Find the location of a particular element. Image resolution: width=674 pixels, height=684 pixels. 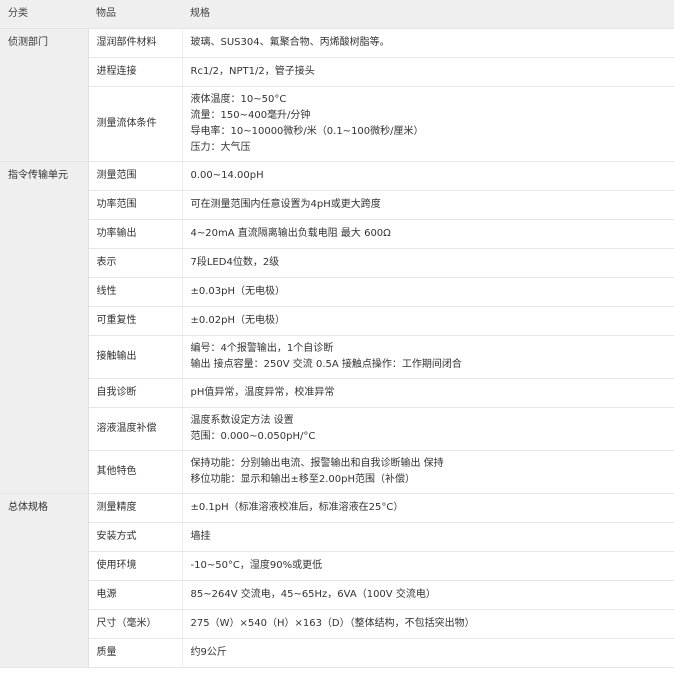

spec-cell: 玻璃、SUS304、氟聚合物、丙烯酸树脂等。 is located at coordinates (428, 43).